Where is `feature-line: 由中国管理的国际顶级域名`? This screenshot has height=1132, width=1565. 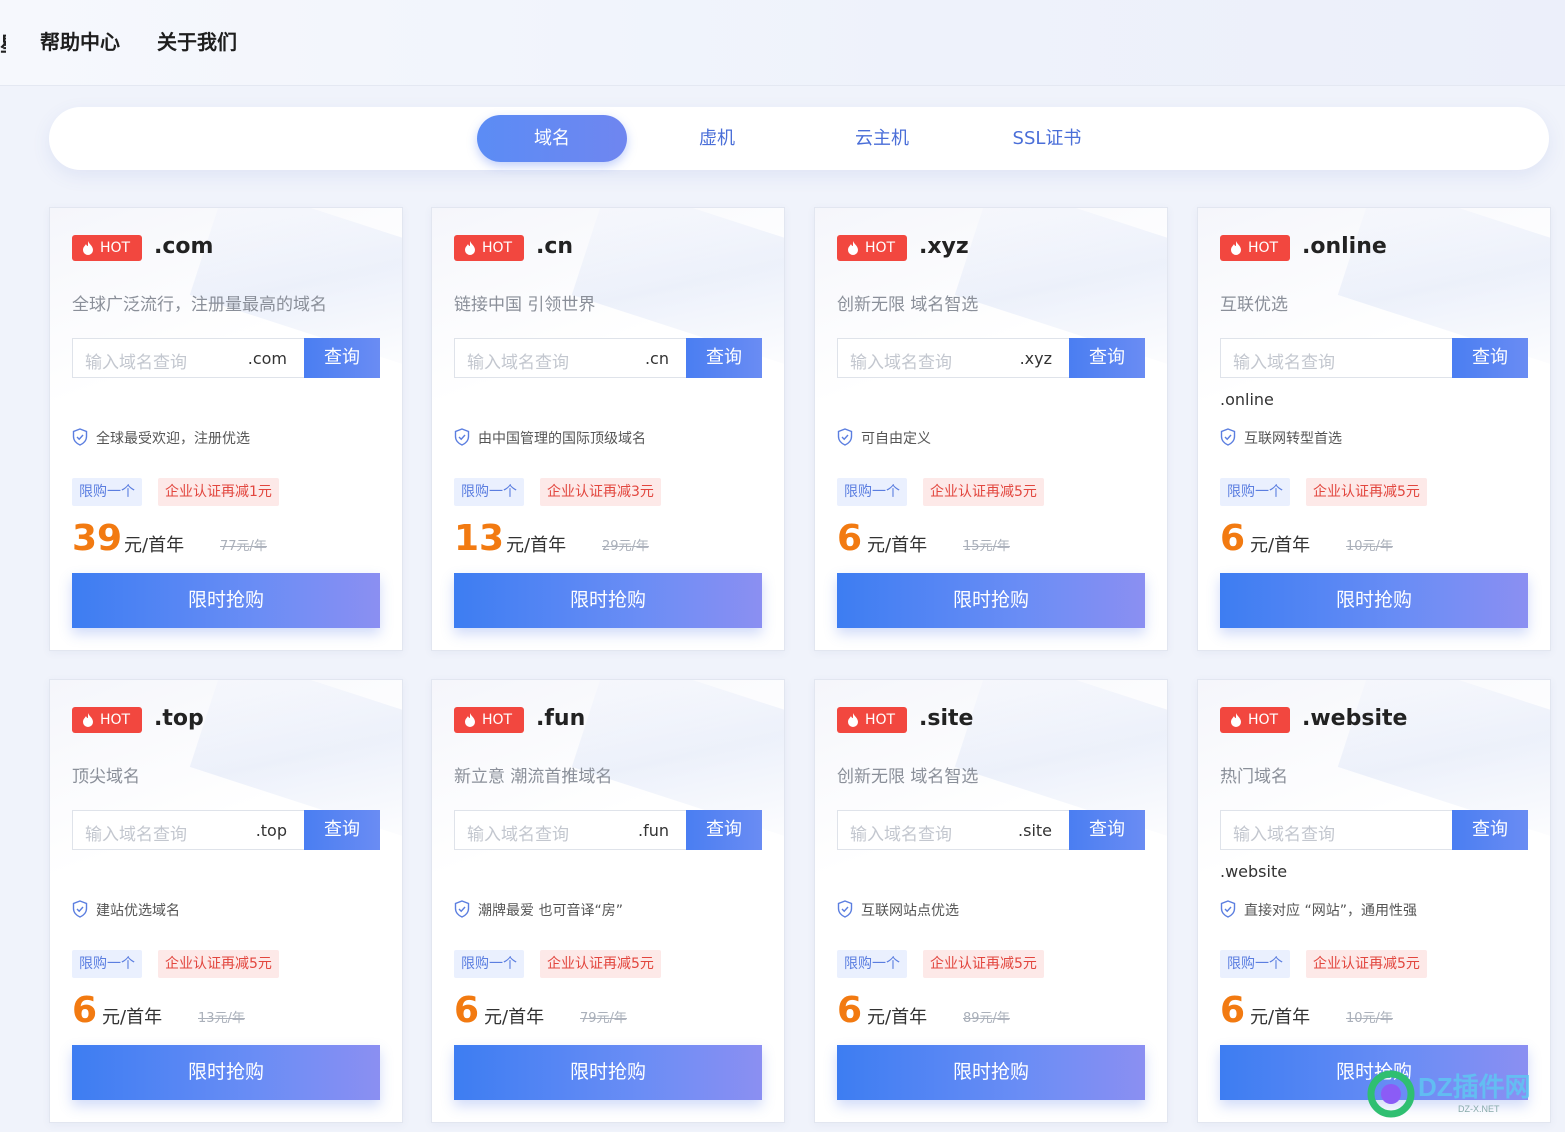
feature-line: 由中国管理的国际顶级域名 is located at coordinates (550, 438).